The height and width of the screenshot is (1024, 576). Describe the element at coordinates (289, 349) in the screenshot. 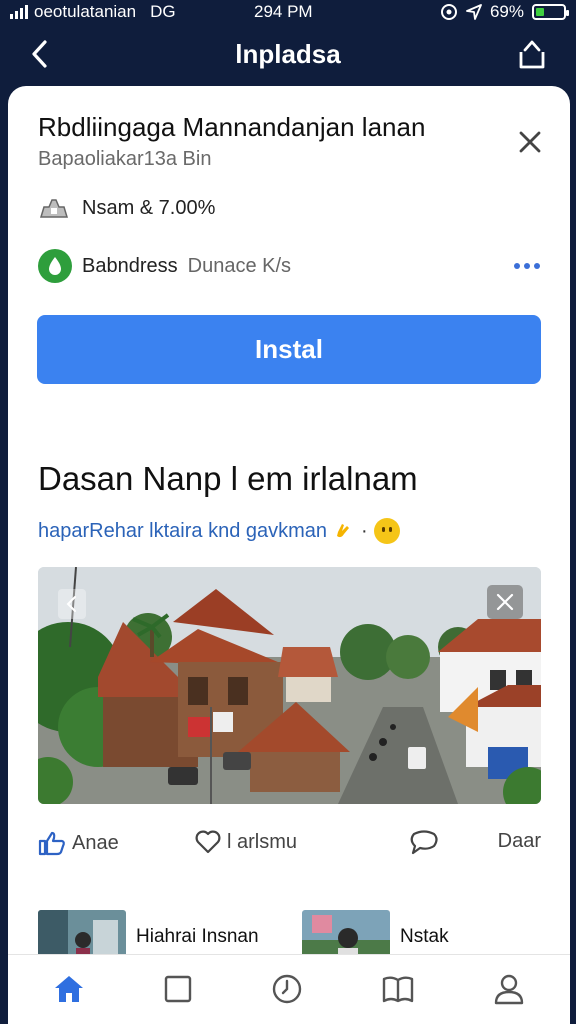

I see `install-button: Instal` at that location.